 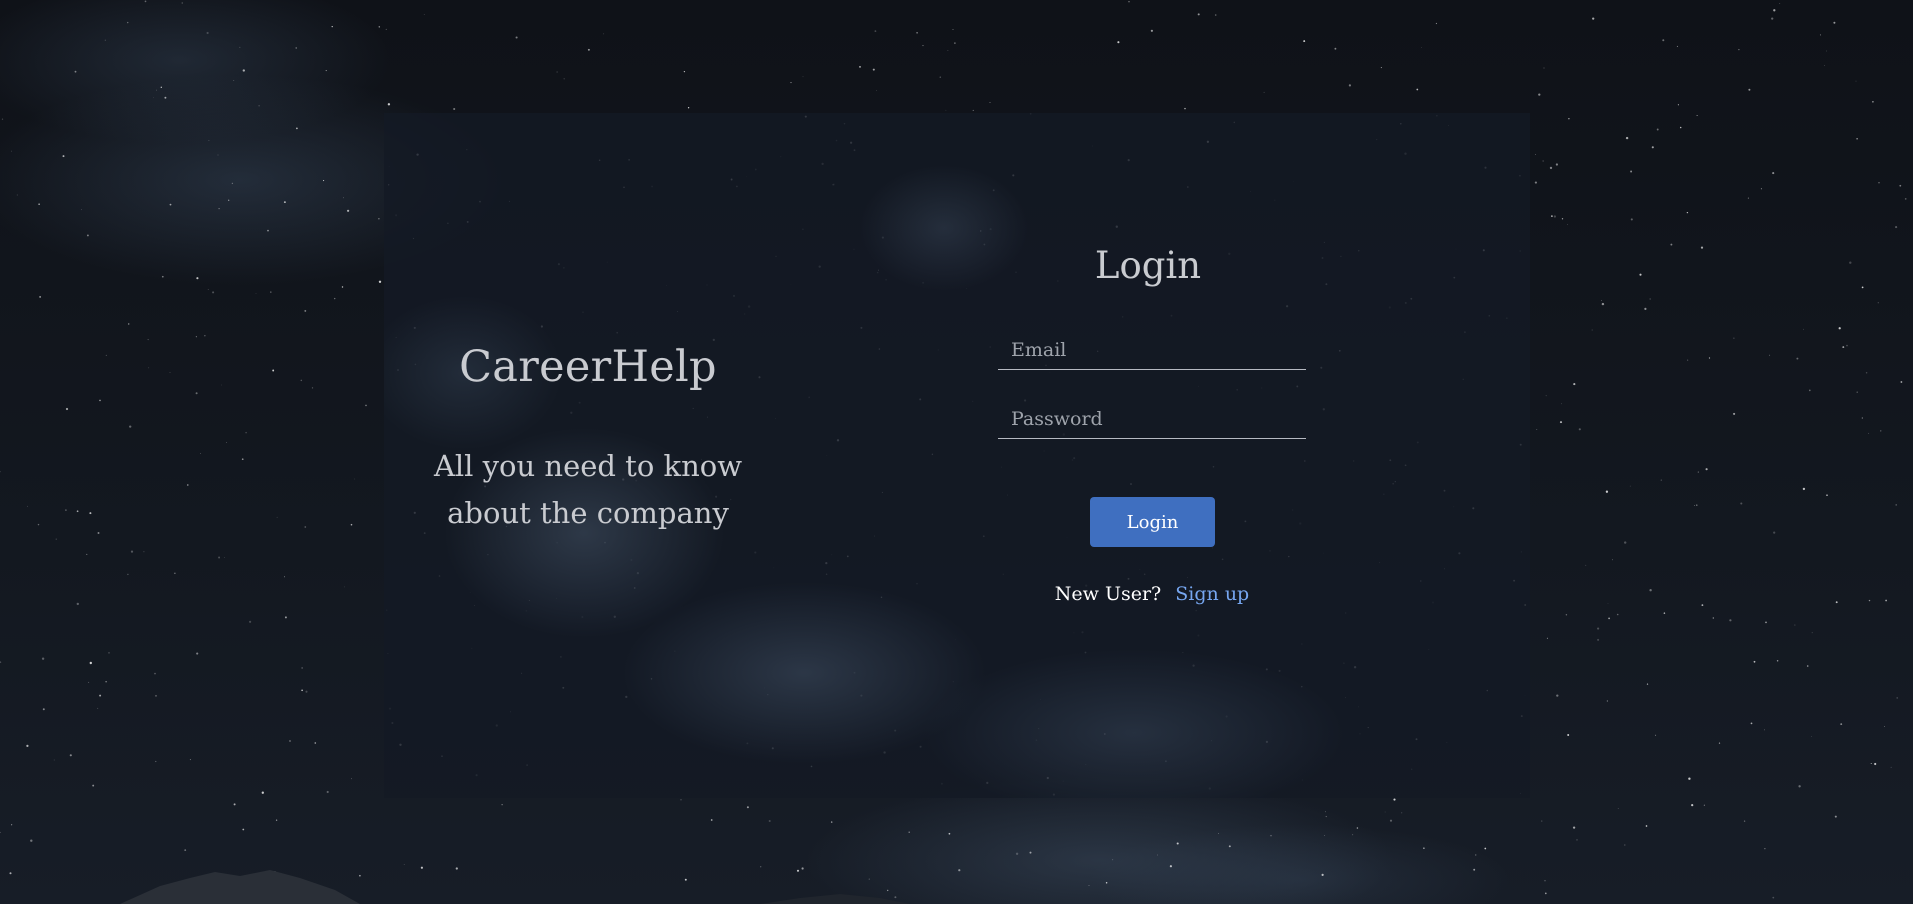 I want to click on password-field, so click(x=1152, y=418).